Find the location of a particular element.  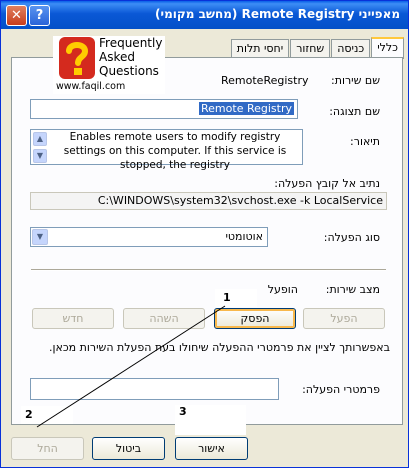

faq-line-2: Asked is located at coordinates (117, 57).